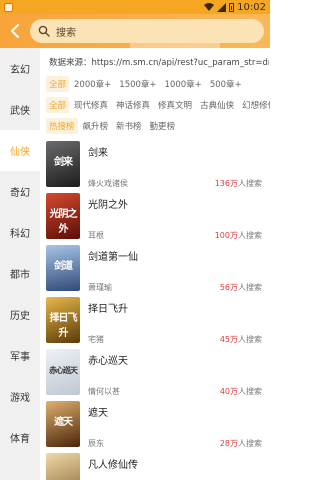 This screenshot has height=480, width=320. I want to click on sidebar-item-youxi: 游戏, so click(20, 396).